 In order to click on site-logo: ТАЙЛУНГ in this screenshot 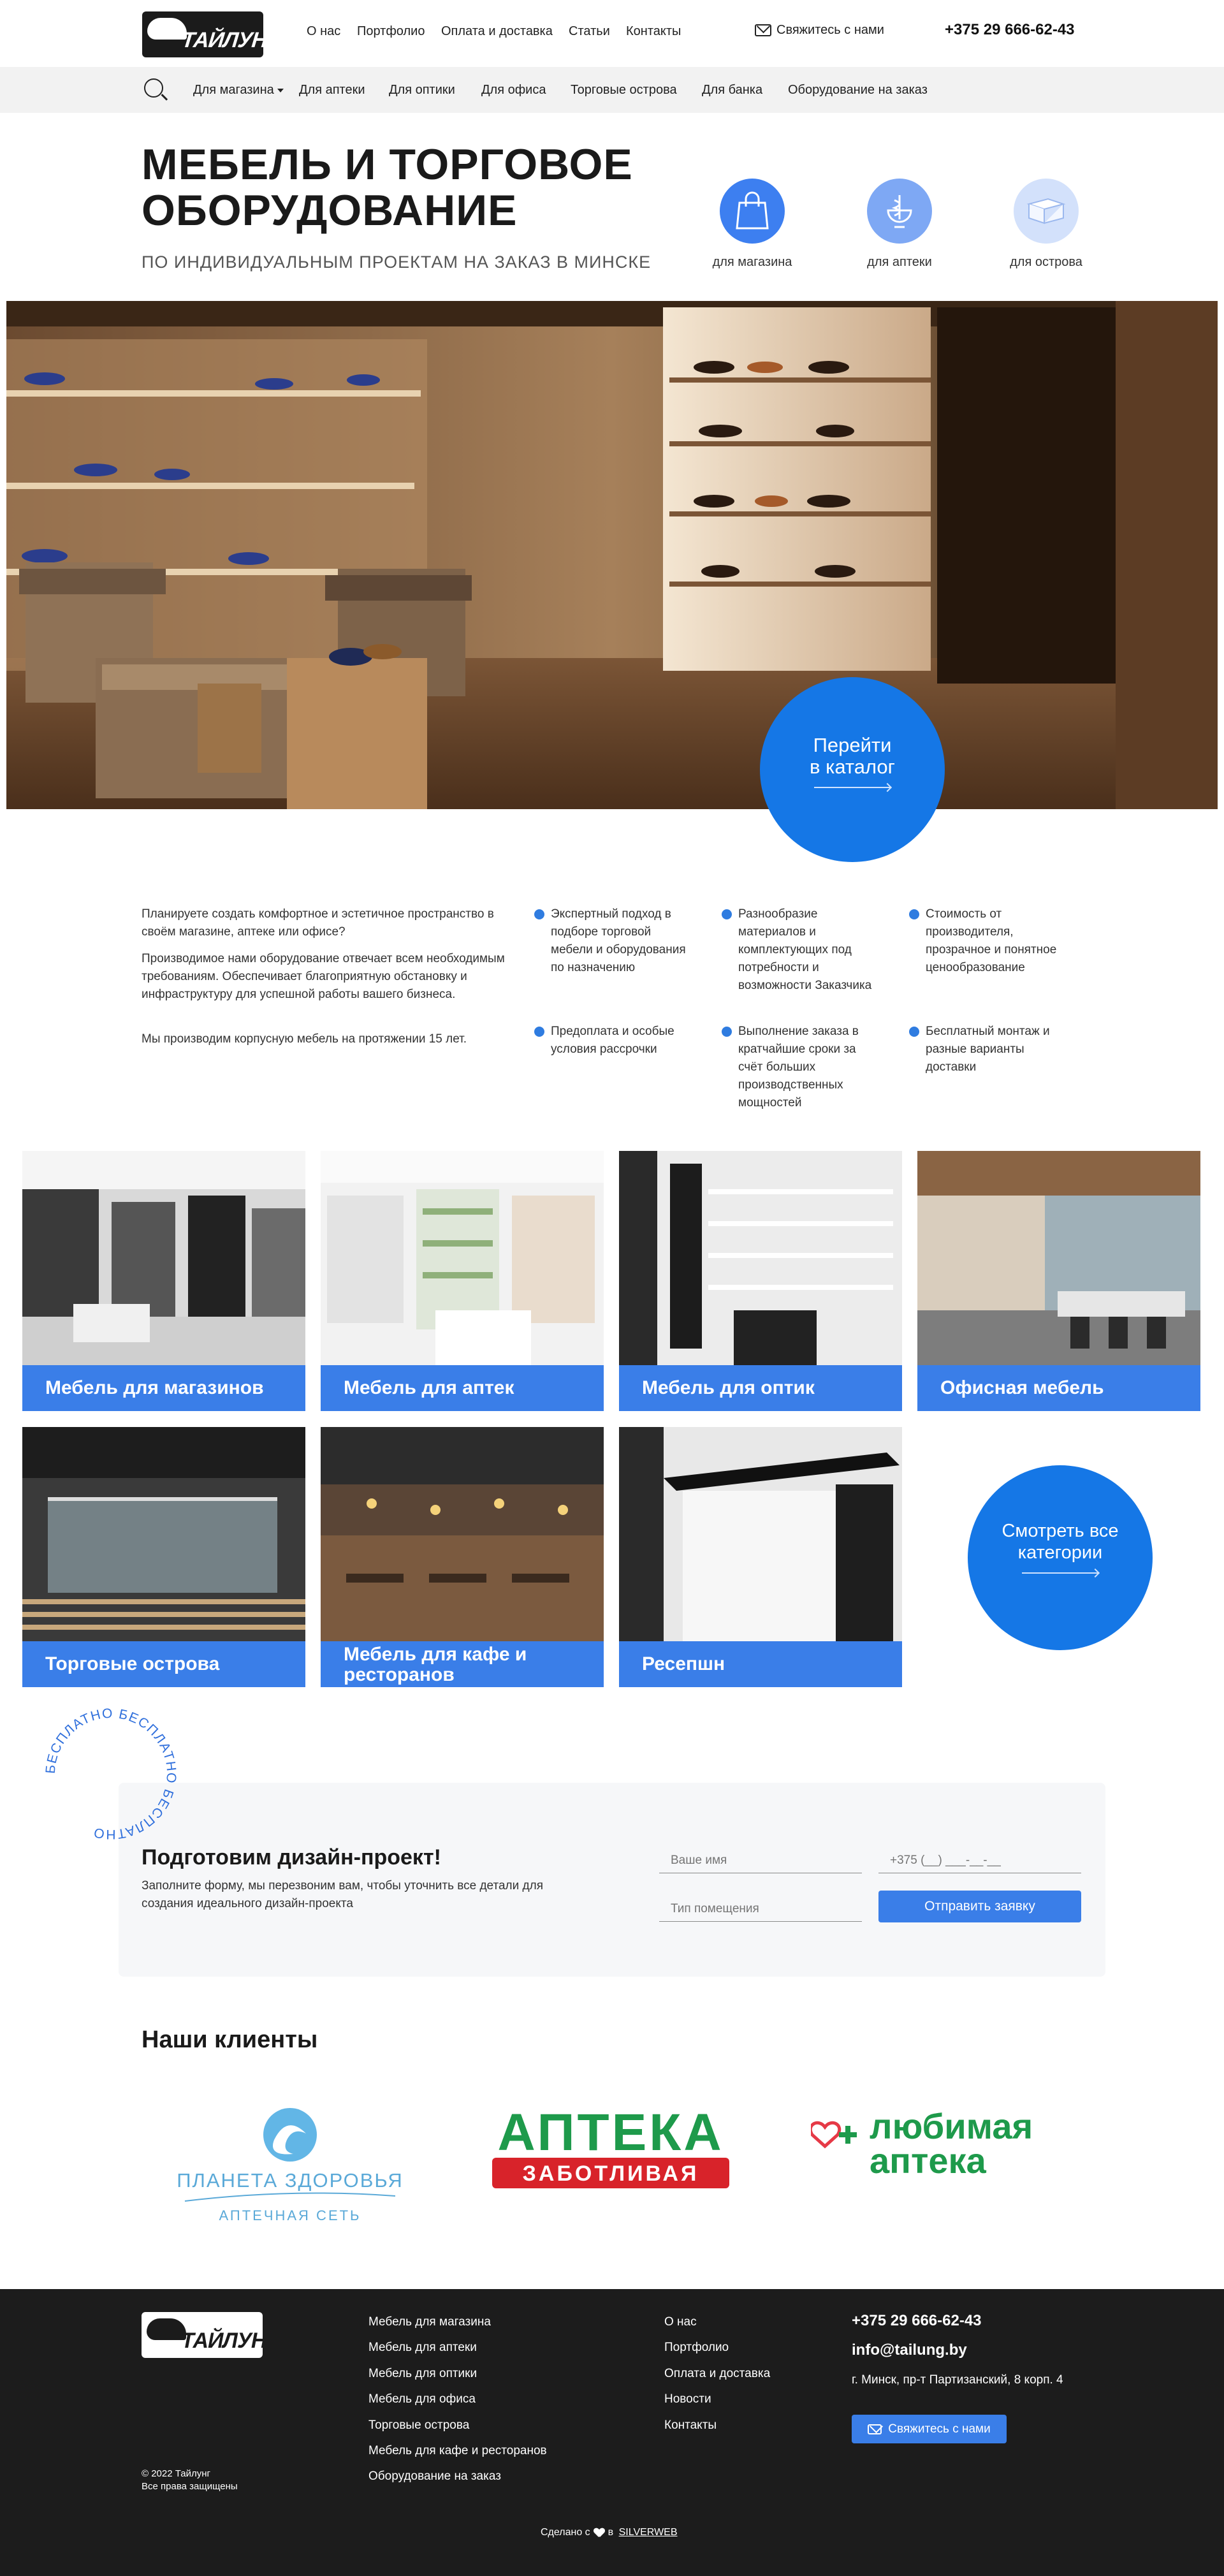, I will do `click(202, 34)`.